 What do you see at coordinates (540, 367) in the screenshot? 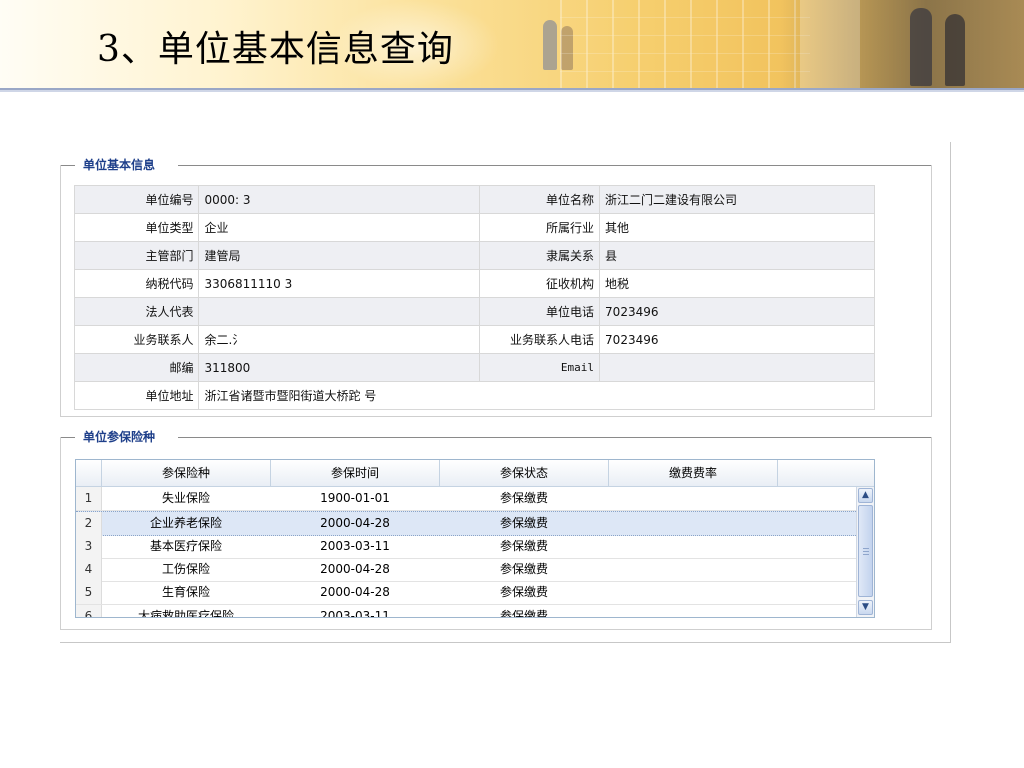
I see `info-label: Email` at bounding box center [540, 367].